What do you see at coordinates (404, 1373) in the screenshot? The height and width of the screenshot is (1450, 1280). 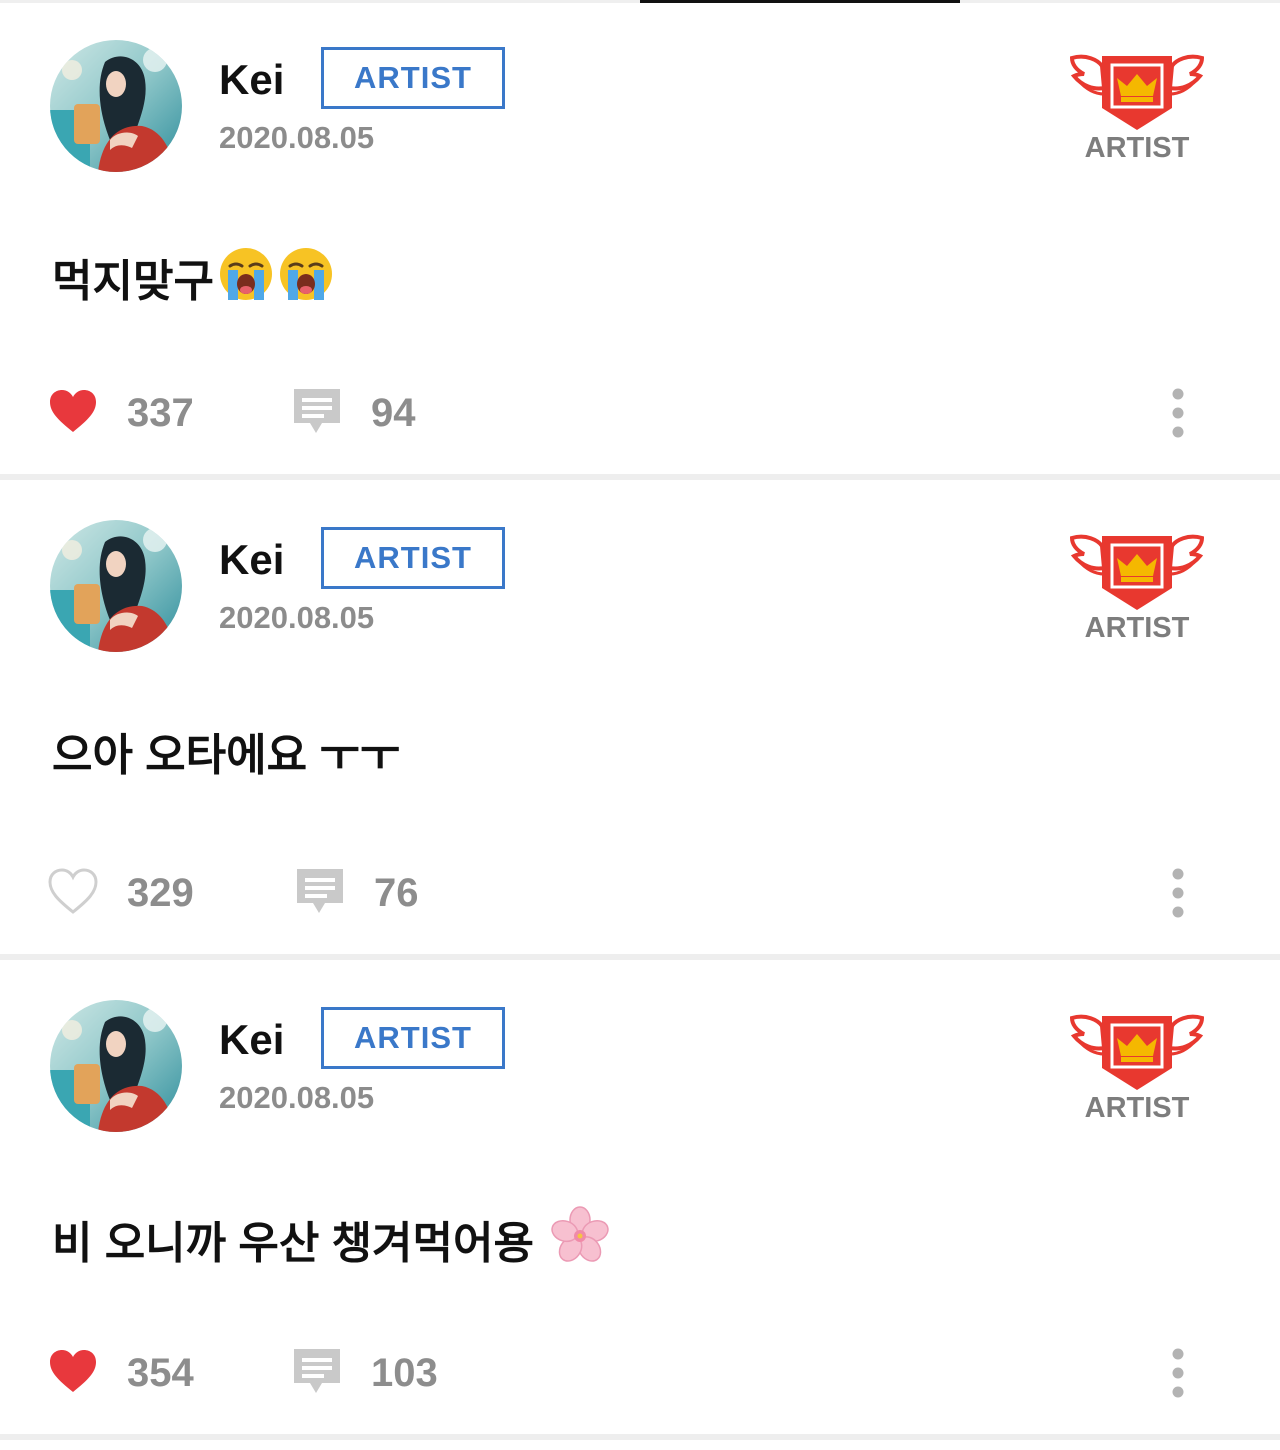 I see `comment-count: 103` at bounding box center [404, 1373].